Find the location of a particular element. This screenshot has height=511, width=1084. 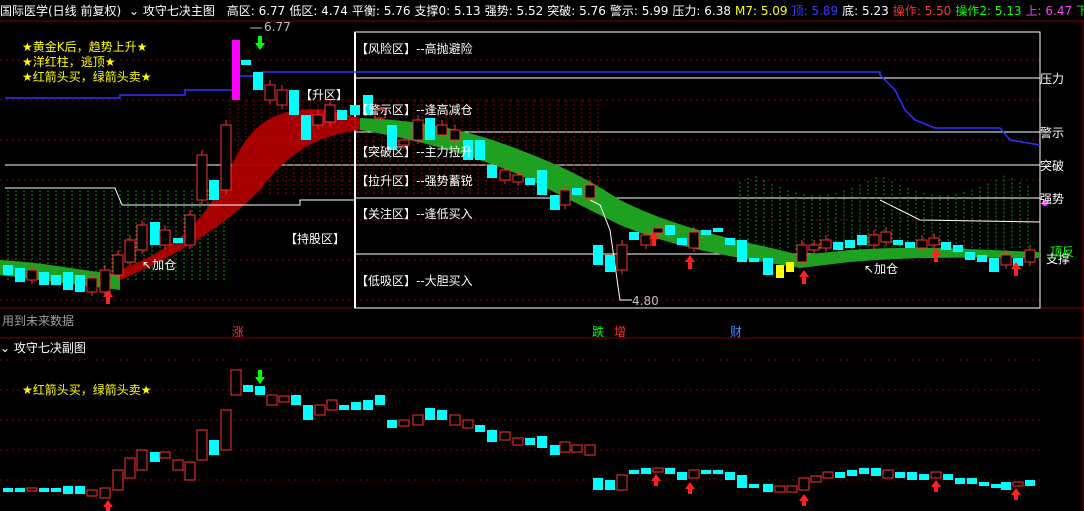

future-data-note: 用到未来数据 is located at coordinates (38, 321).